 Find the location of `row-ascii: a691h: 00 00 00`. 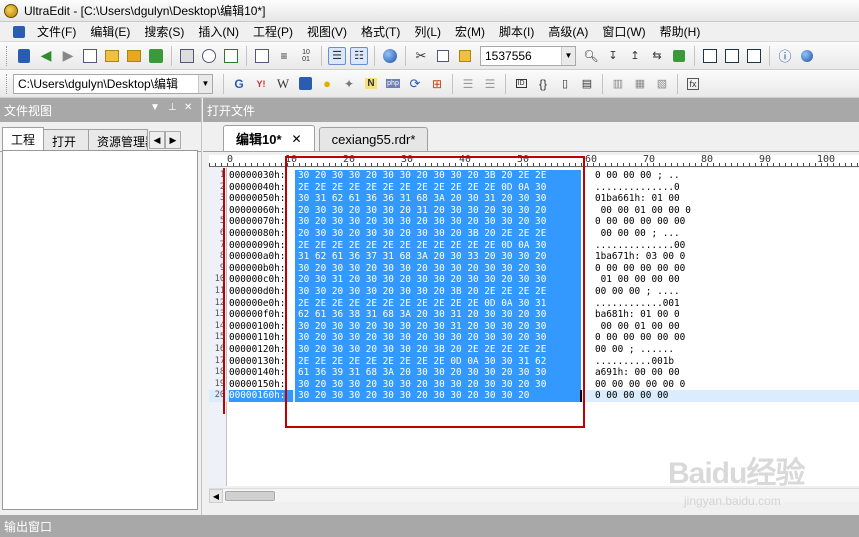

row-ascii: a691h: 00 00 00 is located at coordinates (727, 373).